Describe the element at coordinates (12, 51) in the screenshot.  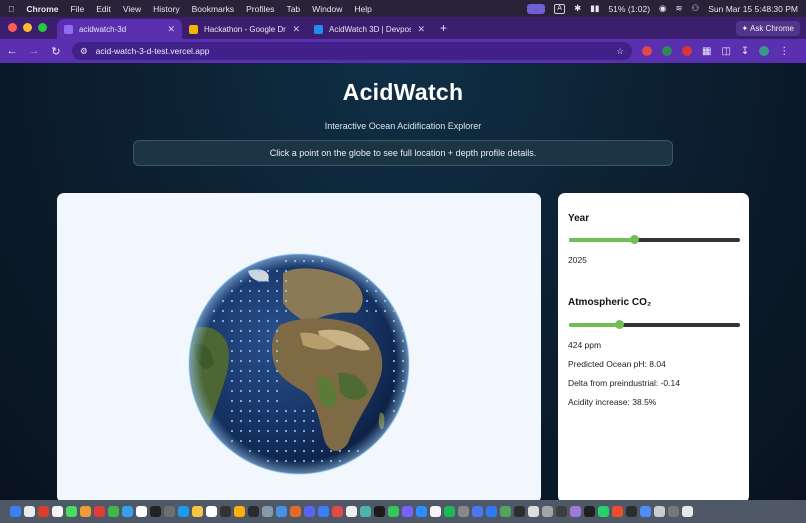
I see `back-arrow-icon: ←` at that location.